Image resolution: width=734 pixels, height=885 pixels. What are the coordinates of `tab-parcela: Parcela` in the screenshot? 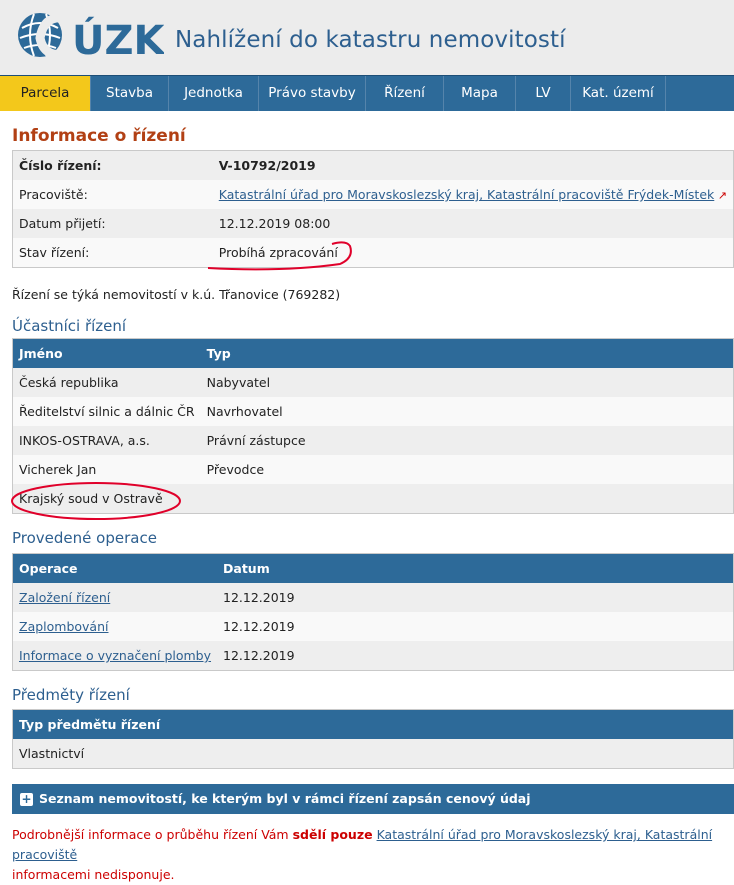 It's located at (45, 93).